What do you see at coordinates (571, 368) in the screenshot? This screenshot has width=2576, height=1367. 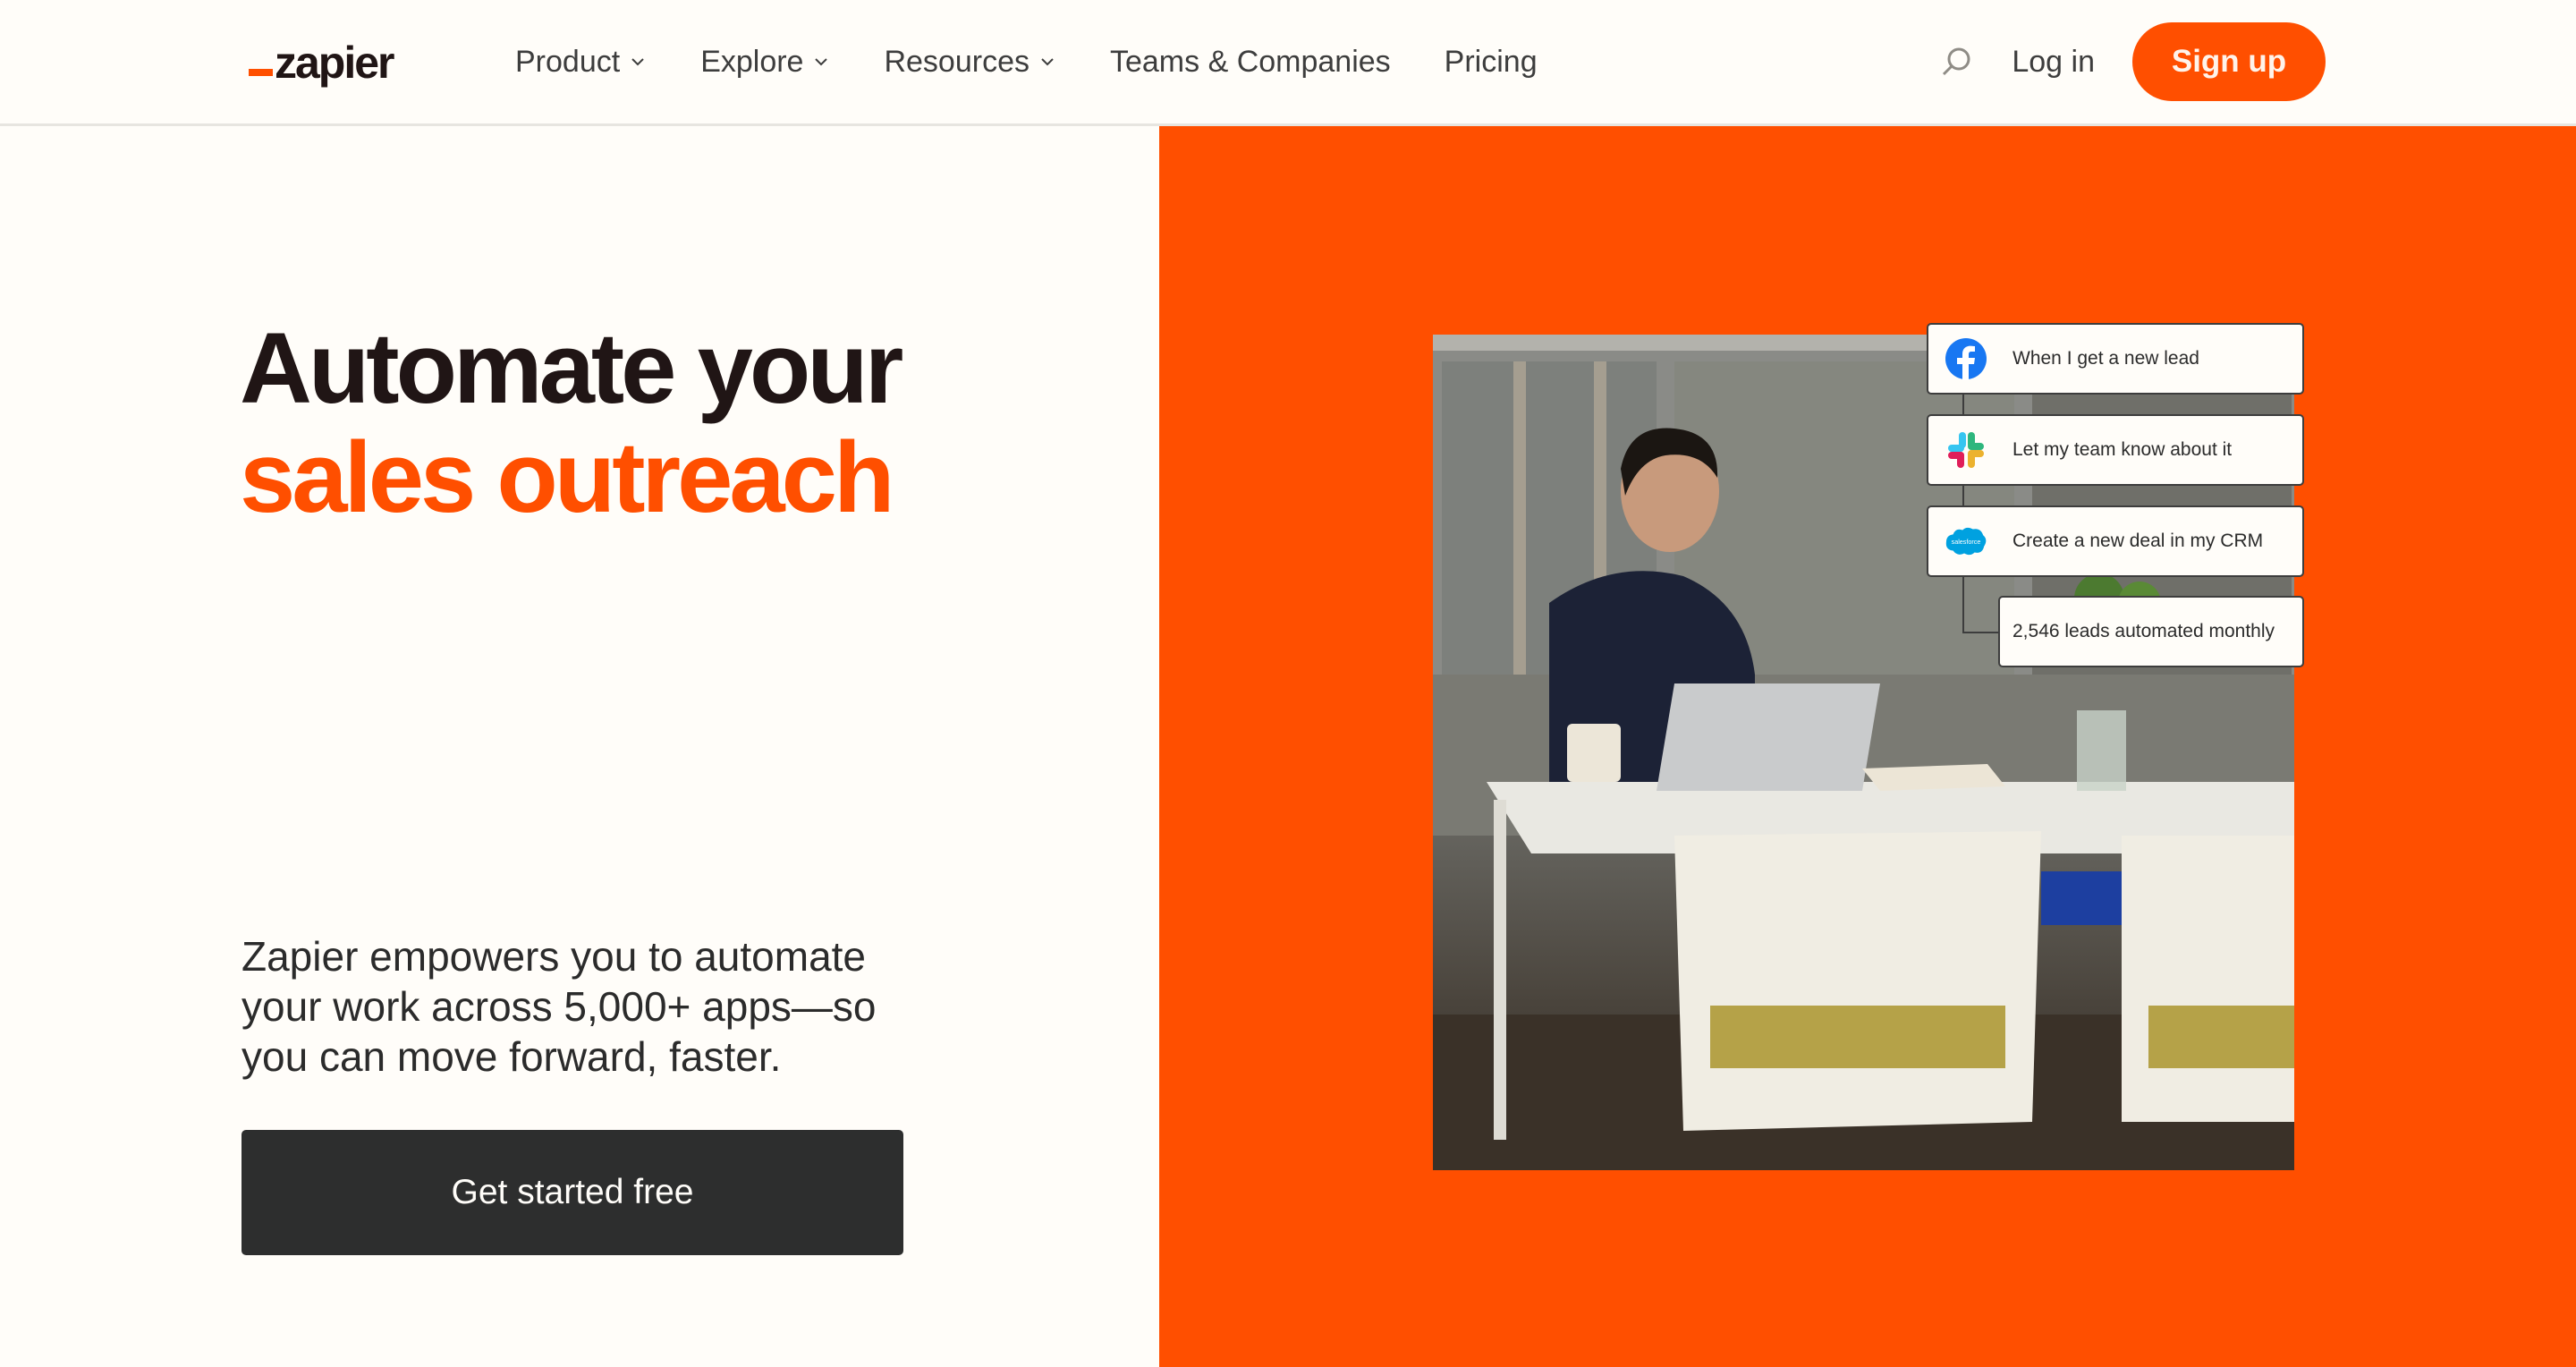 I see `headline-line-1: Automate your` at bounding box center [571, 368].